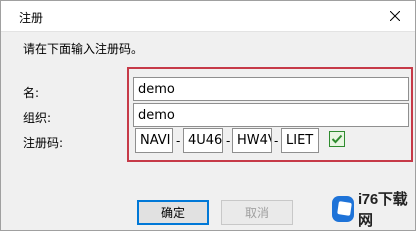 The image size is (416, 240). What do you see at coordinates (31, 18) in the screenshot?
I see `window-title: 注册` at bounding box center [31, 18].